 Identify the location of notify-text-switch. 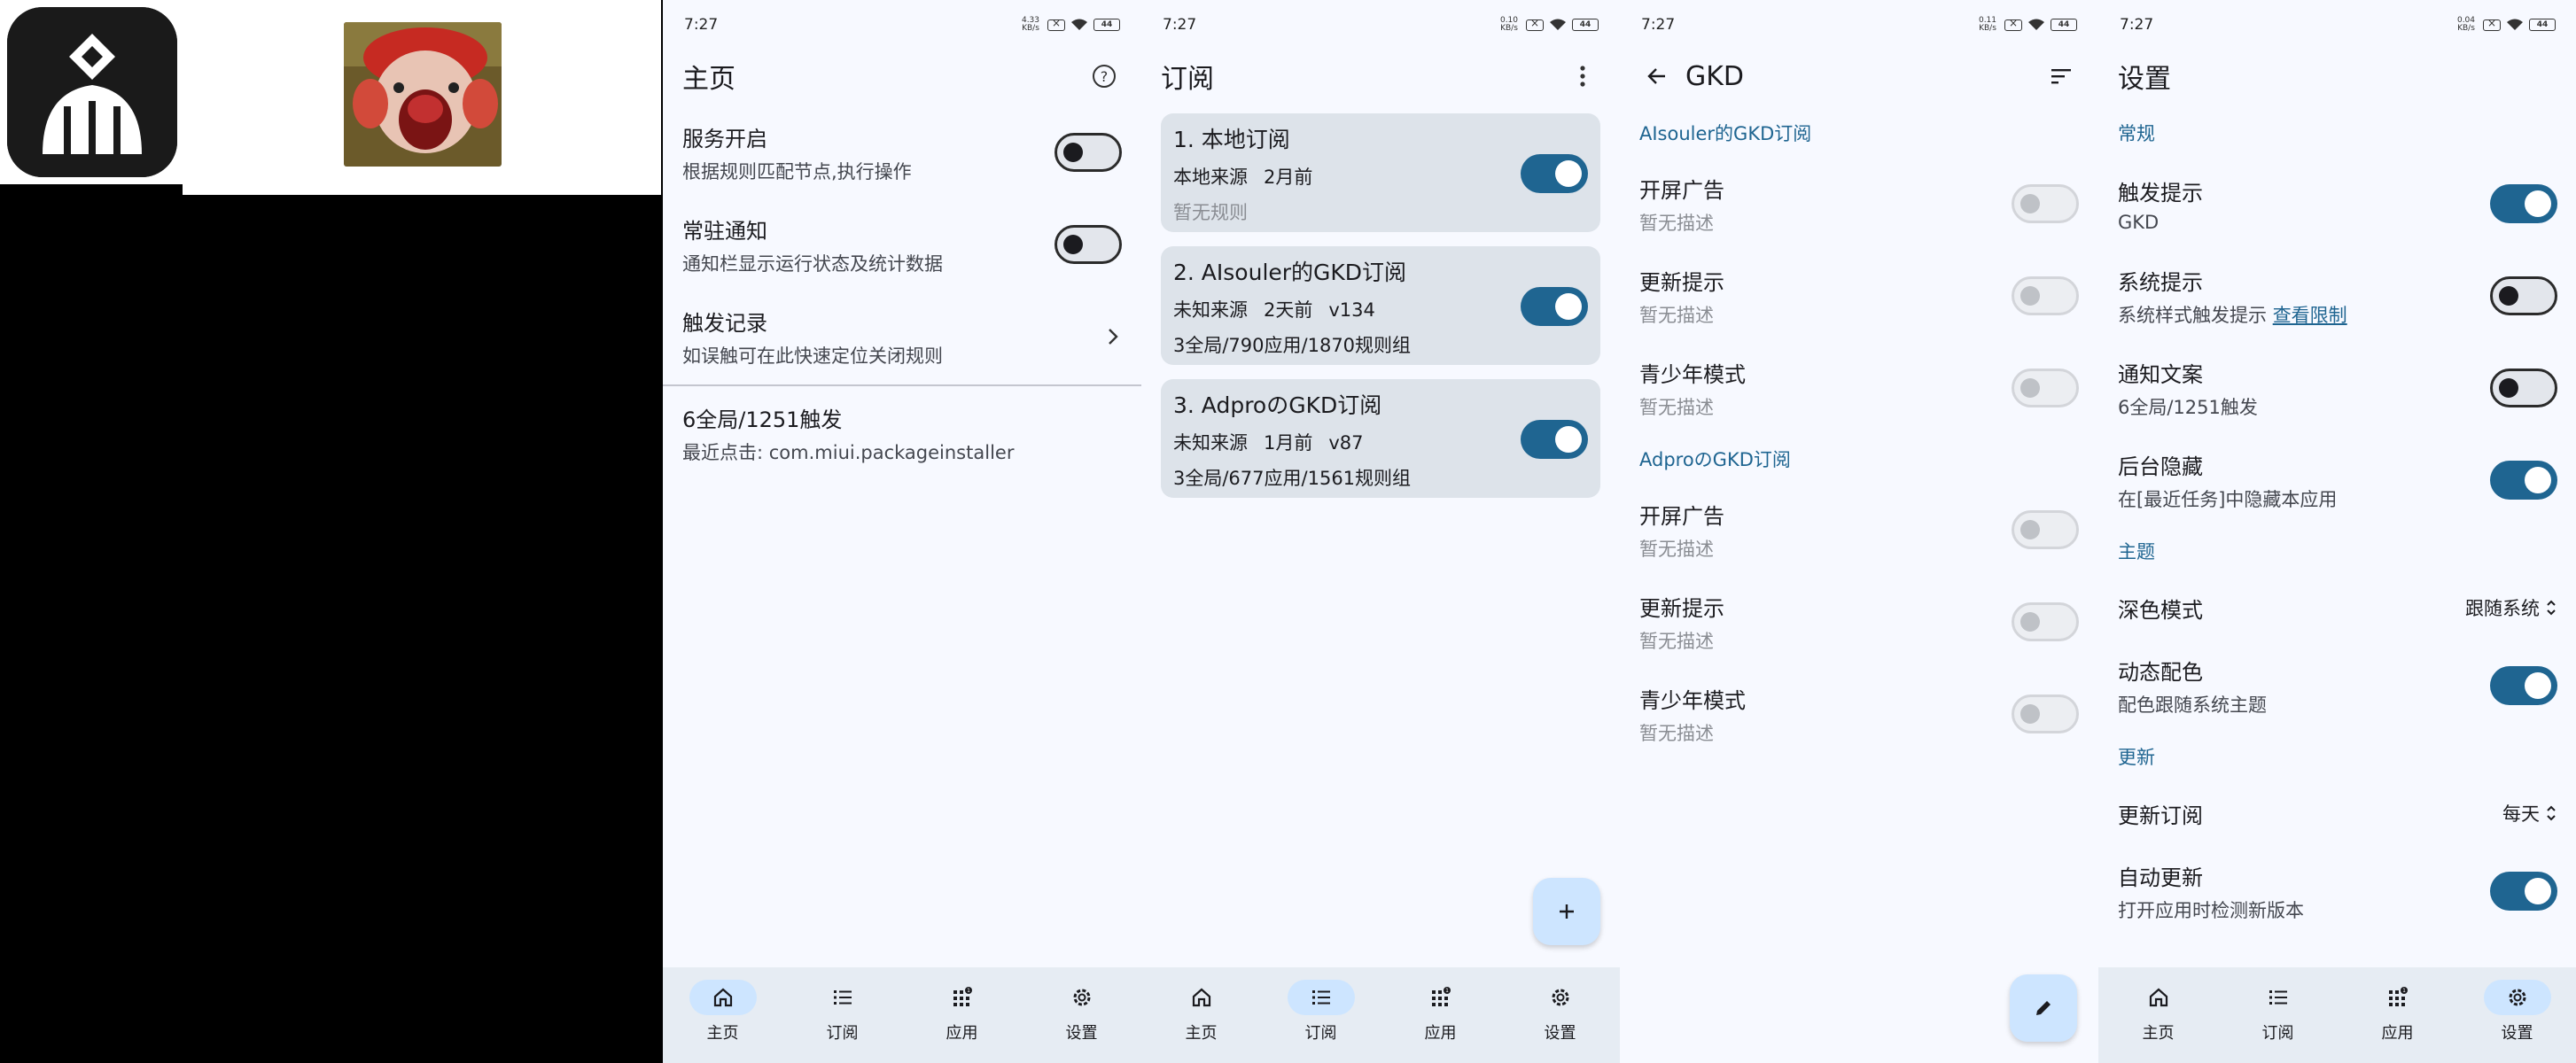
(2523, 388).